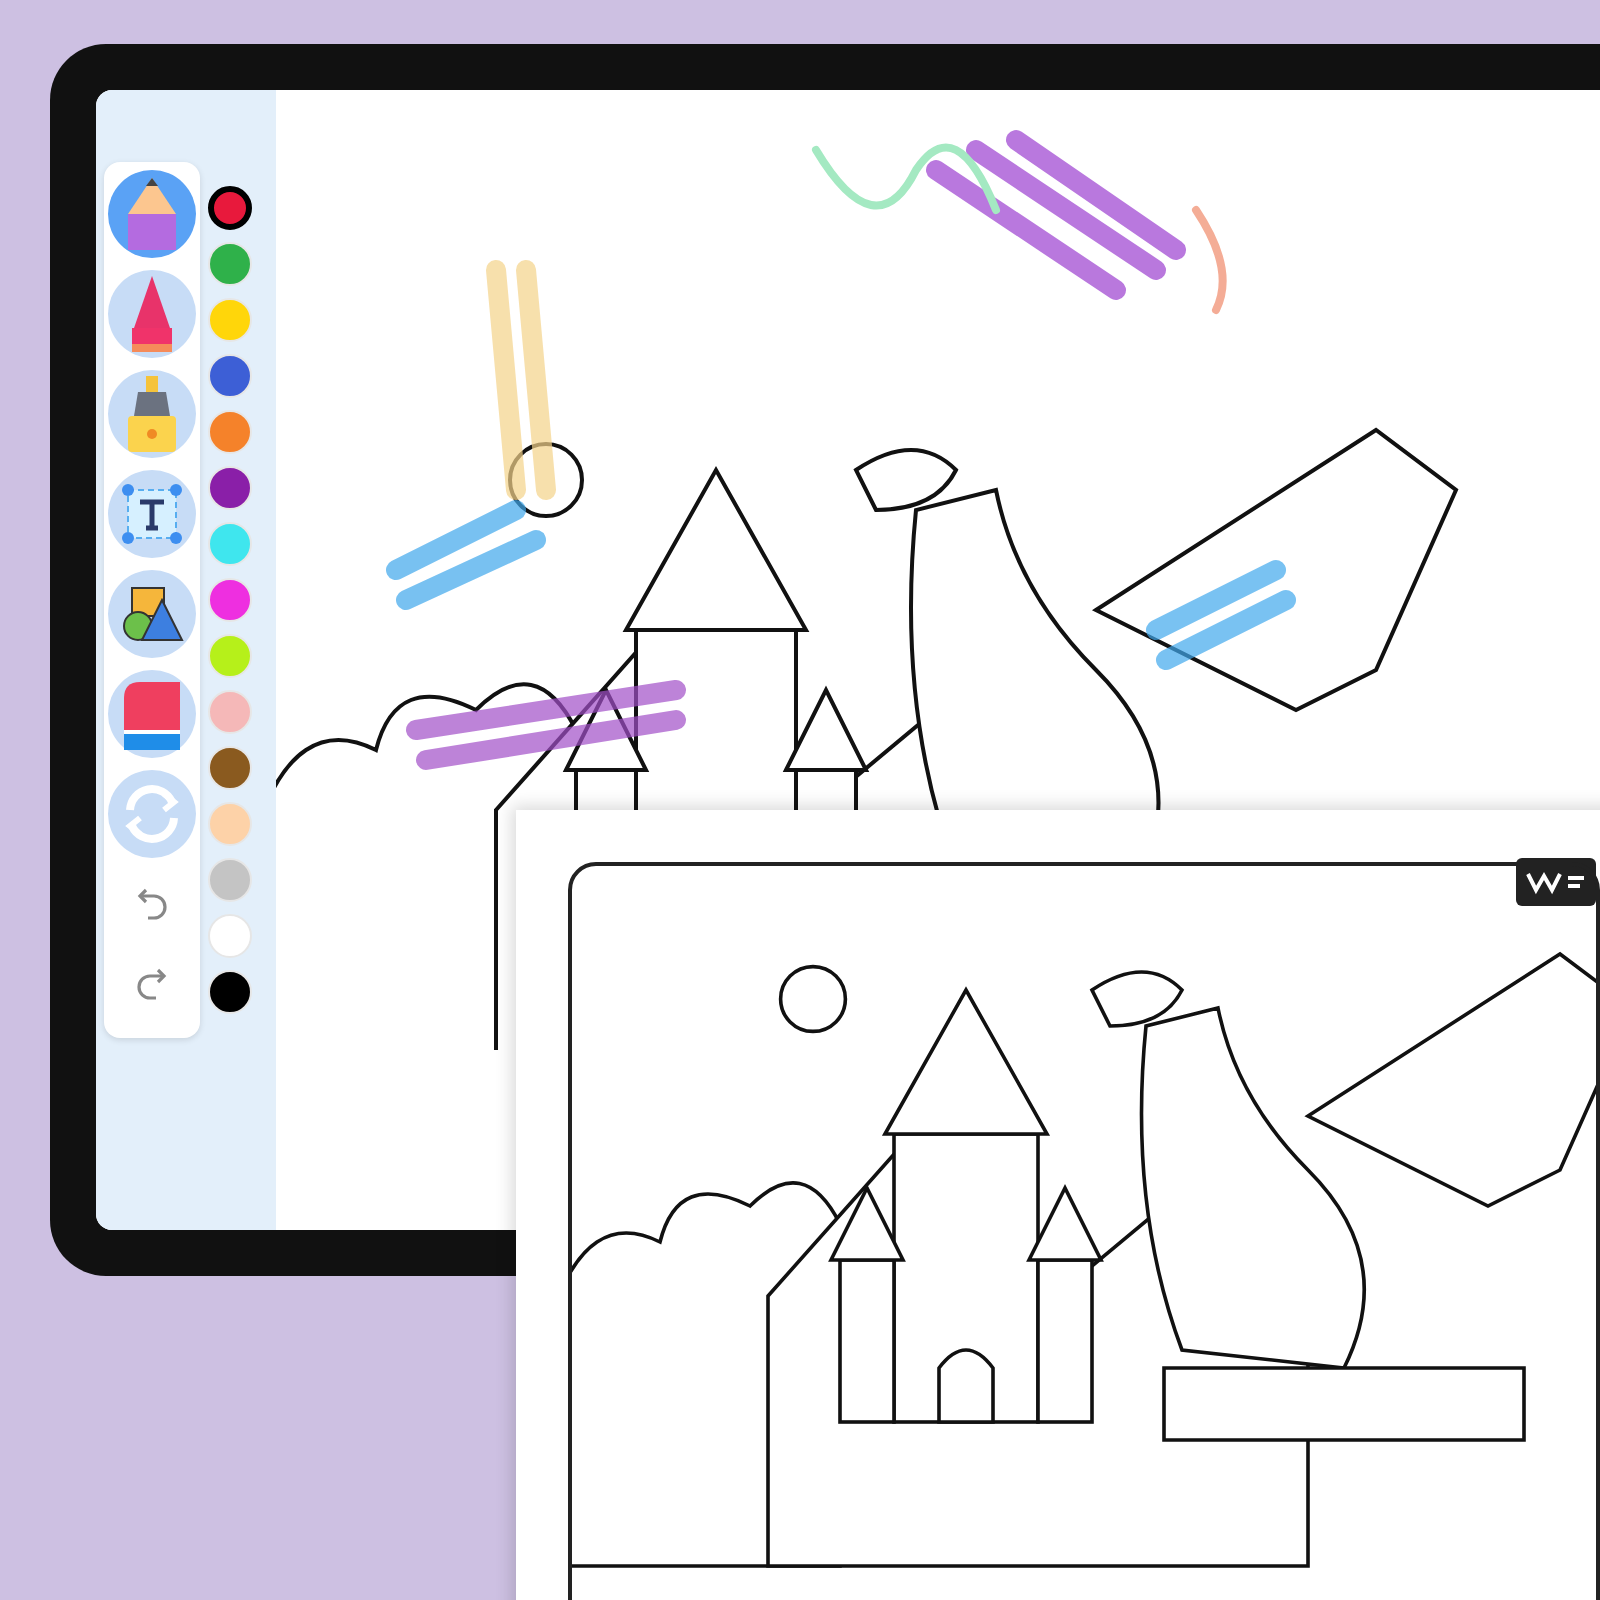 This screenshot has height=1600, width=1600. I want to click on refresh-icon, so click(152, 814).